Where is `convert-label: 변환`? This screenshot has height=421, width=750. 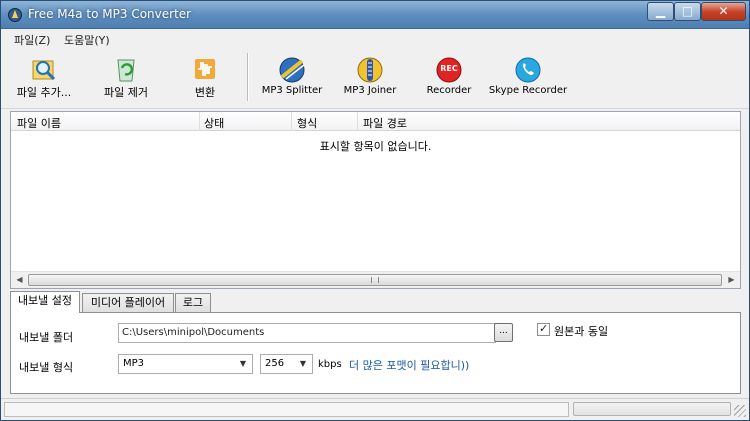 convert-label: 변환 is located at coordinates (205, 92).